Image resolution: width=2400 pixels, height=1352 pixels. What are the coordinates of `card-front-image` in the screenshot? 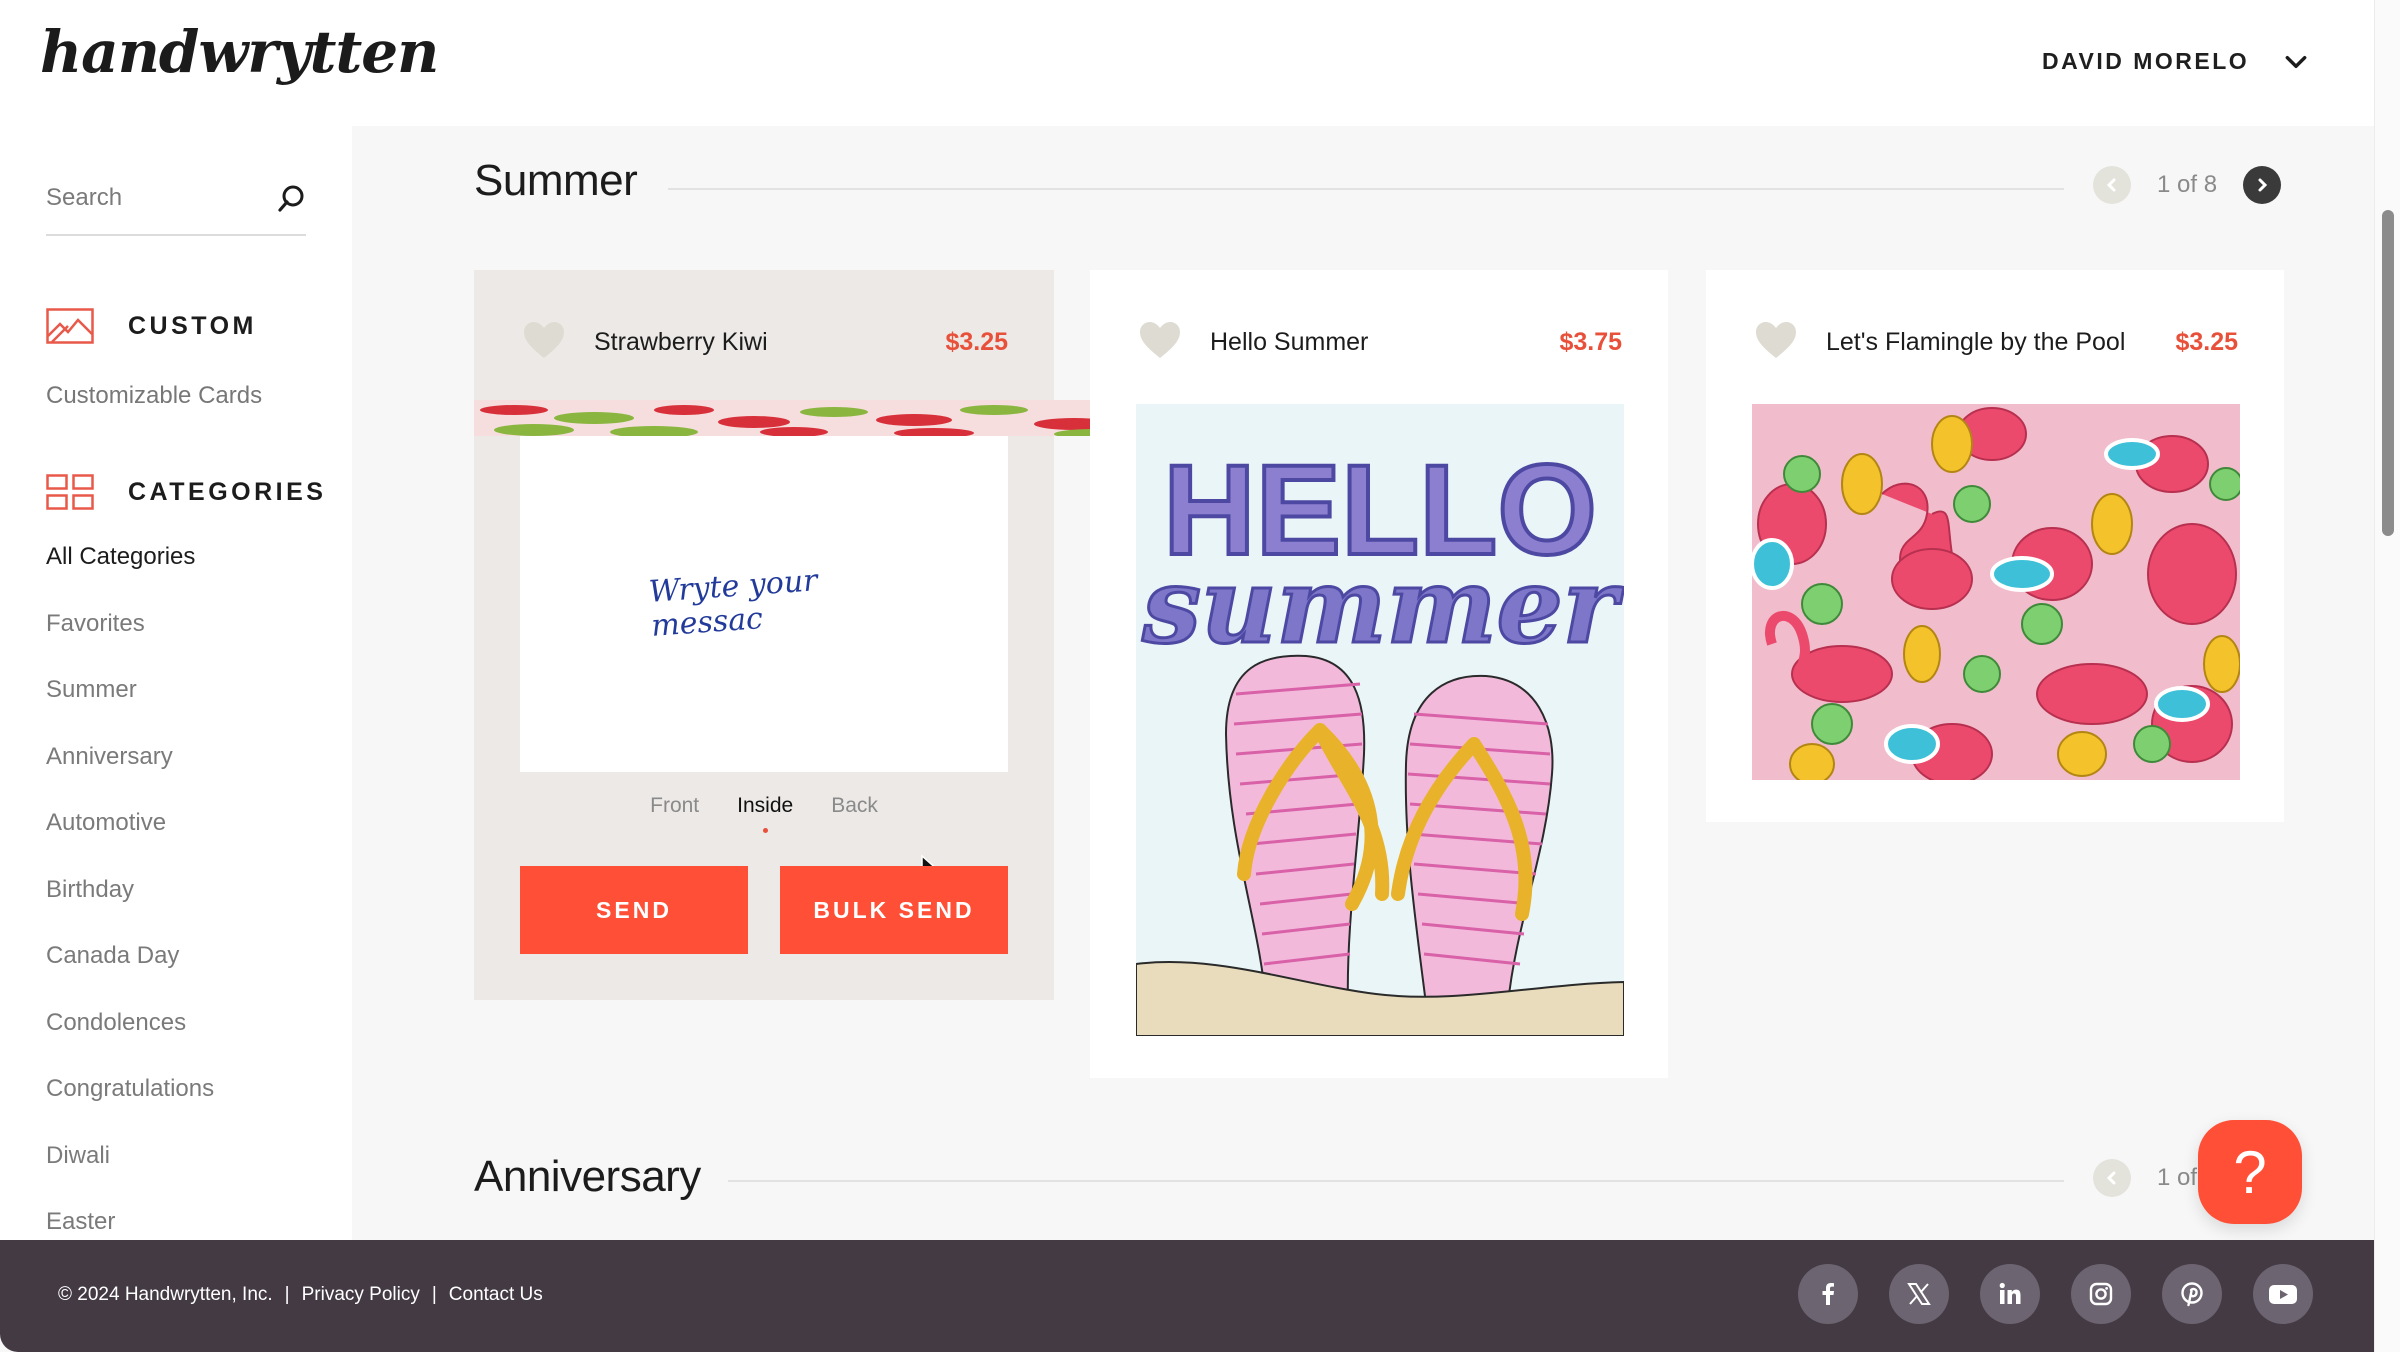 It's located at (1996, 592).